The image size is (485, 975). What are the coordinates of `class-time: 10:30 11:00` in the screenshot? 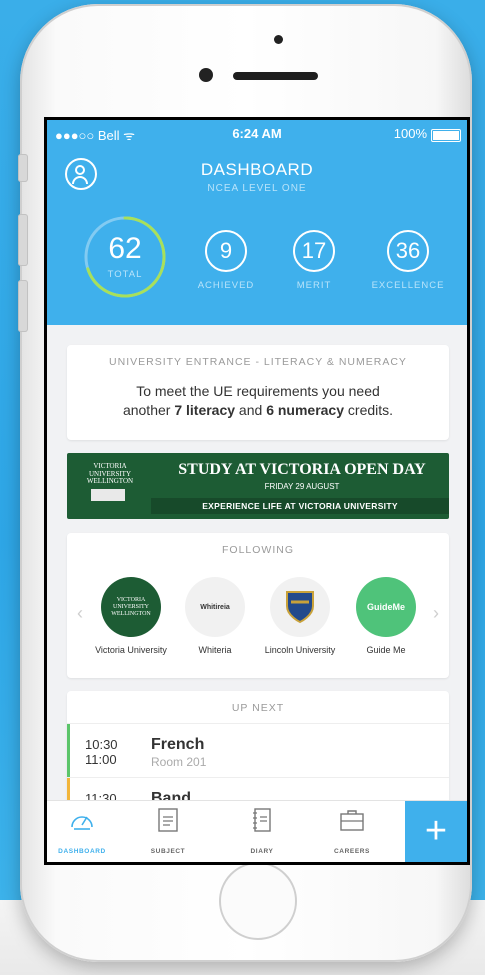 It's located at (101, 752).